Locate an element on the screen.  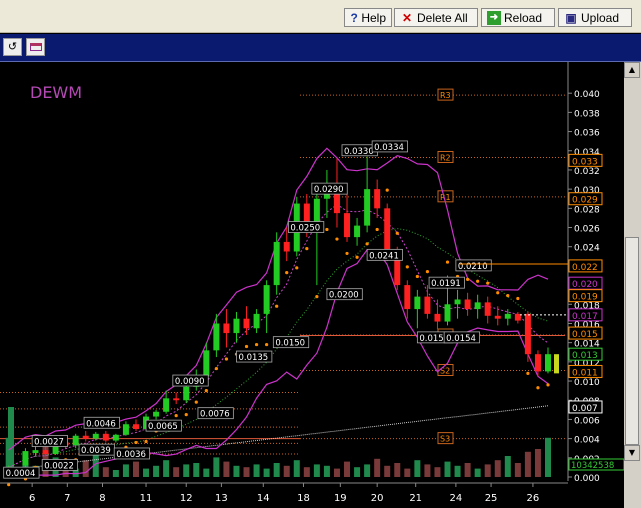
reload-button: ➜ Reload is located at coordinates (518, 17).